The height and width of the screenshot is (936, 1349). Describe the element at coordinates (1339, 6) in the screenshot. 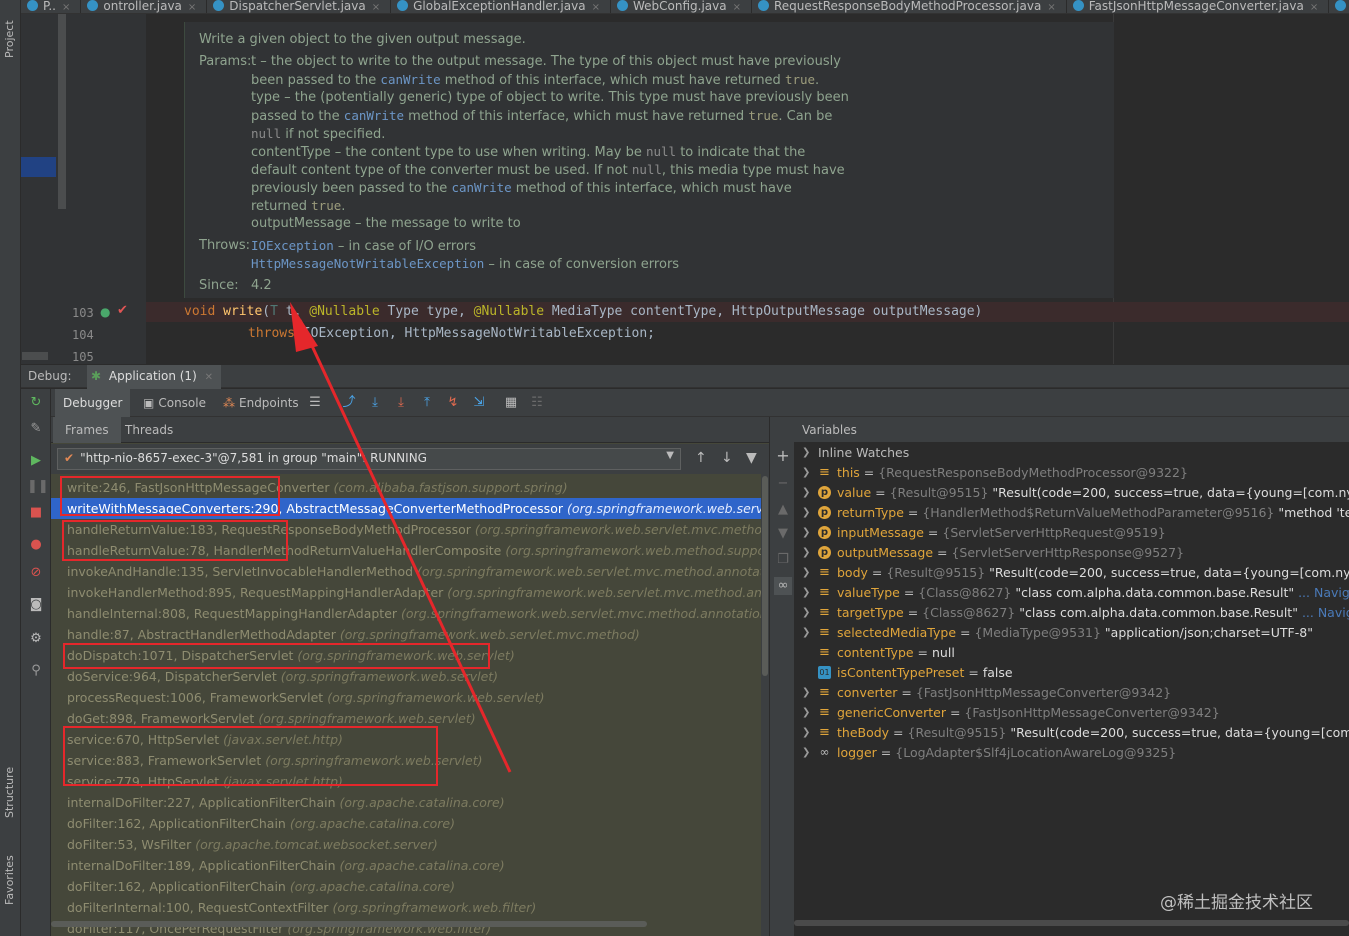

I see `editor-tab: Abstrac` at that location.